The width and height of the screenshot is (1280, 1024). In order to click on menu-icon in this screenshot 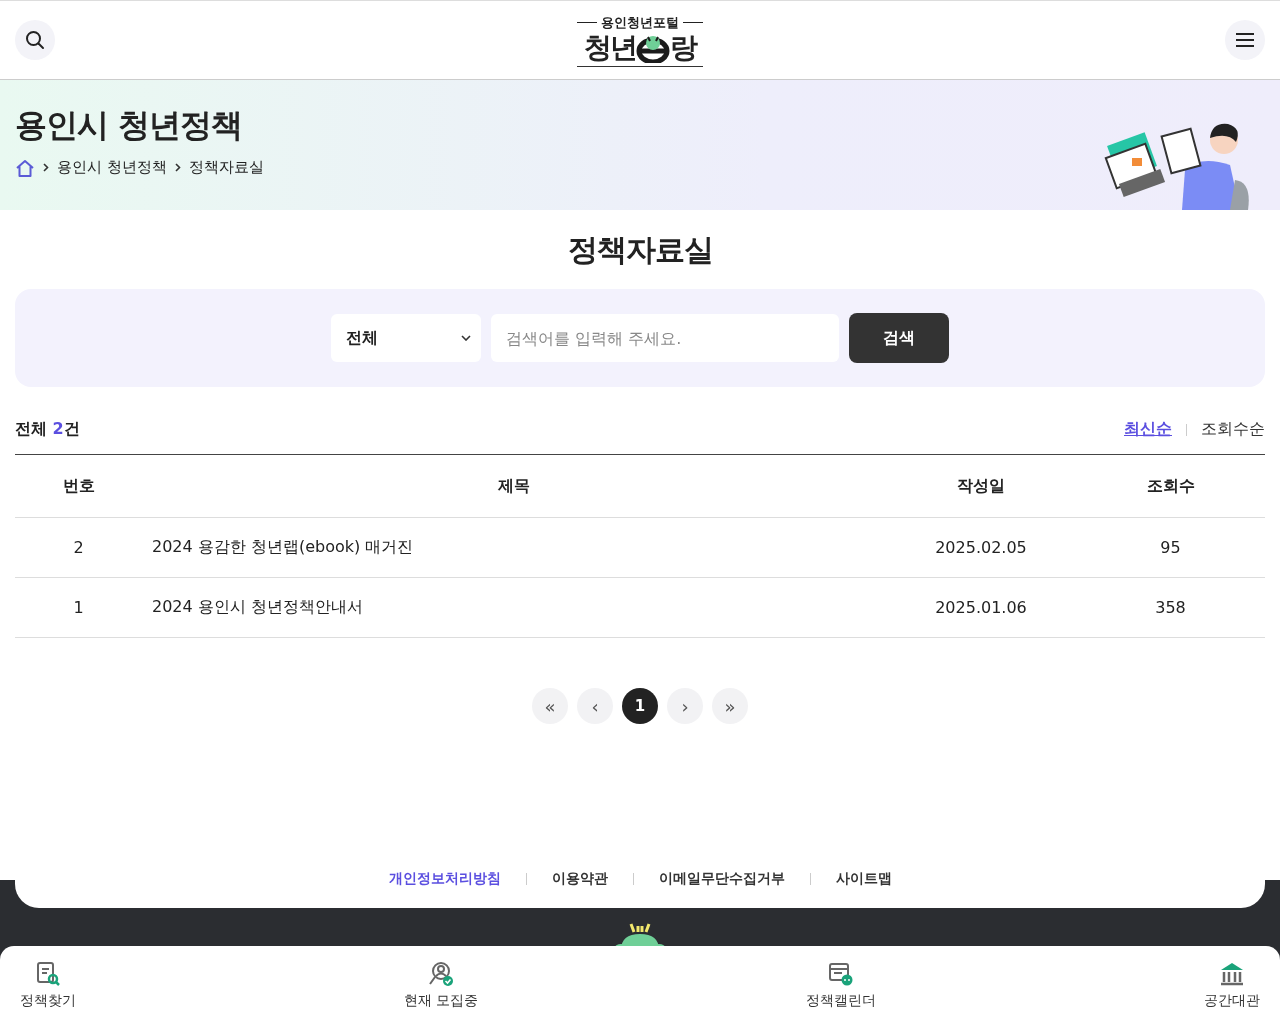, I will do `click(1245, 40)`.